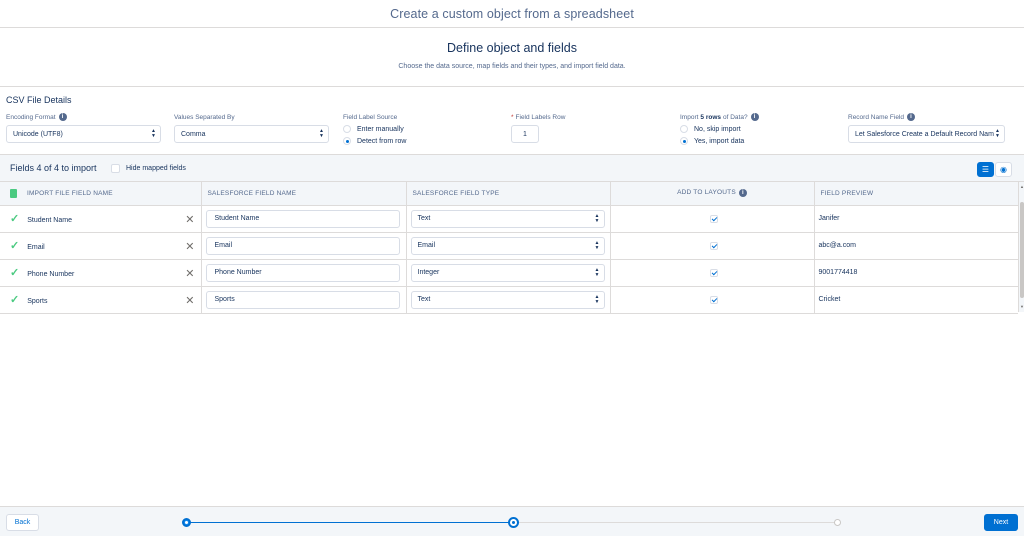 The width and height of the screenshot is (1024, 536). What do you see at coordinates (916, 273) in the screenshot?
I see `field-preview-cell: 9001774418` at bounding box center [916, 273].